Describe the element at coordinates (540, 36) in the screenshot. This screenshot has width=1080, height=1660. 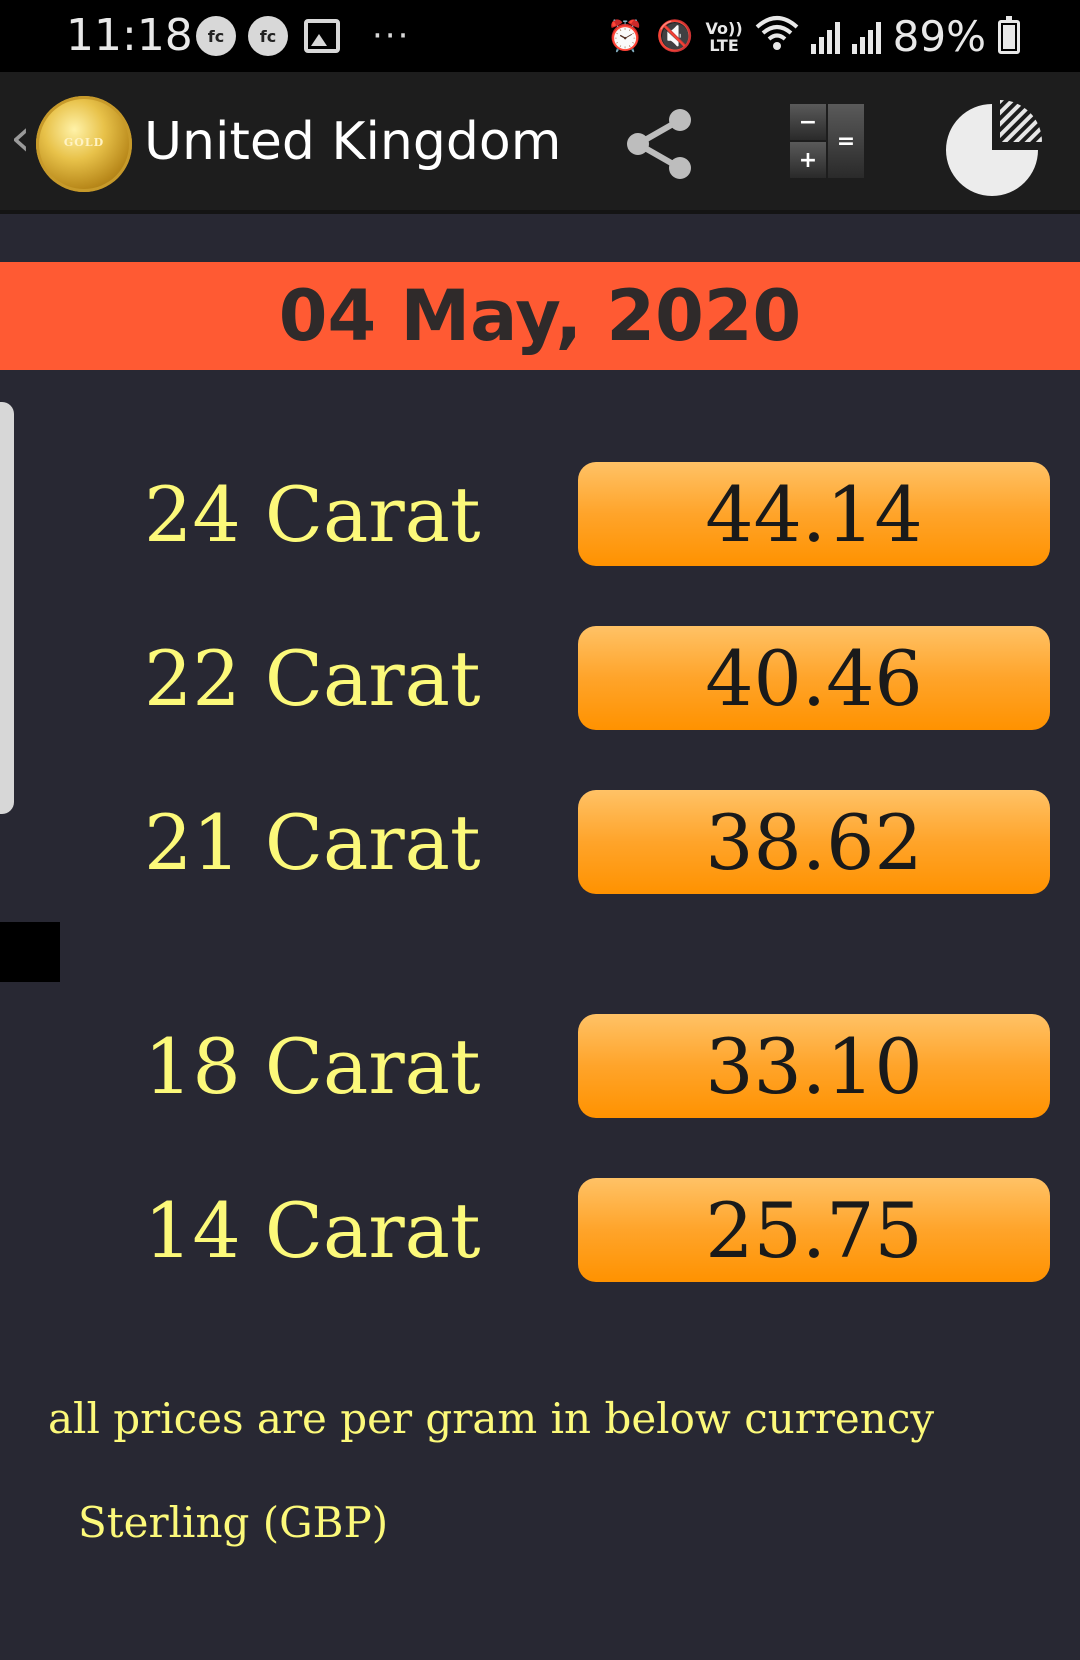
I see `status-bar: 11:18 fc fc ··· ⏰ 🔇 Vo)) LTE 89%` at that location.